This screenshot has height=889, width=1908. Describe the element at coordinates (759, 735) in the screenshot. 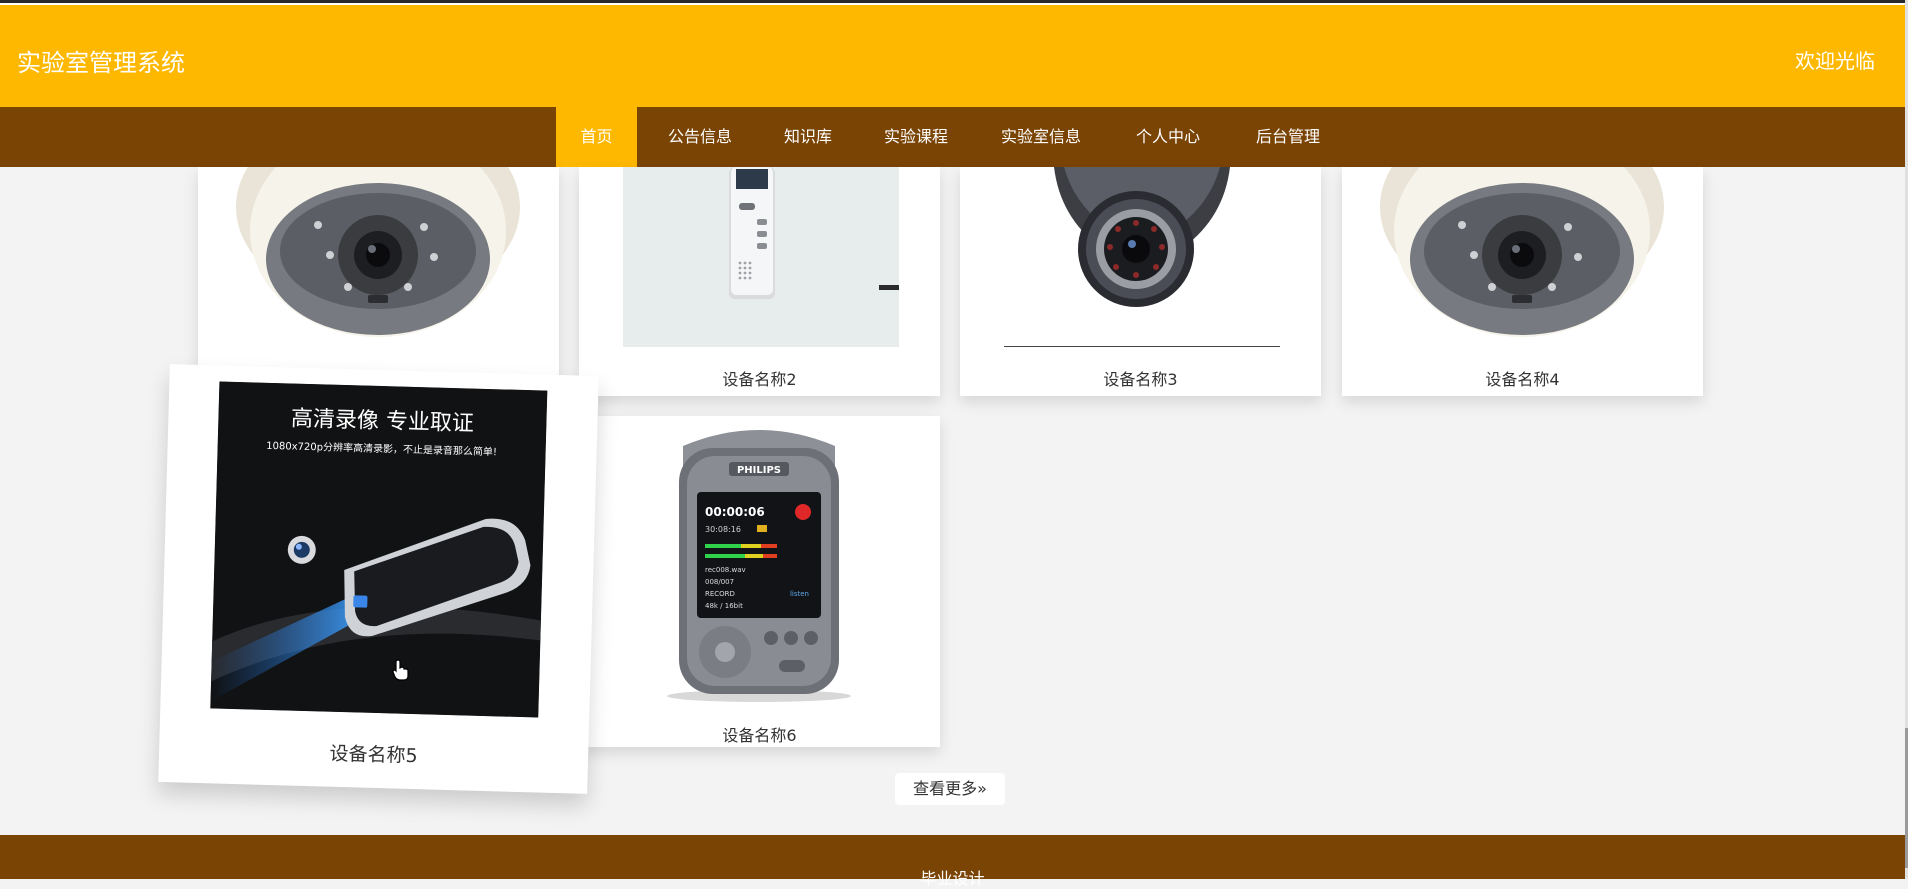

I see `device-name: 设备名称6` at that location.